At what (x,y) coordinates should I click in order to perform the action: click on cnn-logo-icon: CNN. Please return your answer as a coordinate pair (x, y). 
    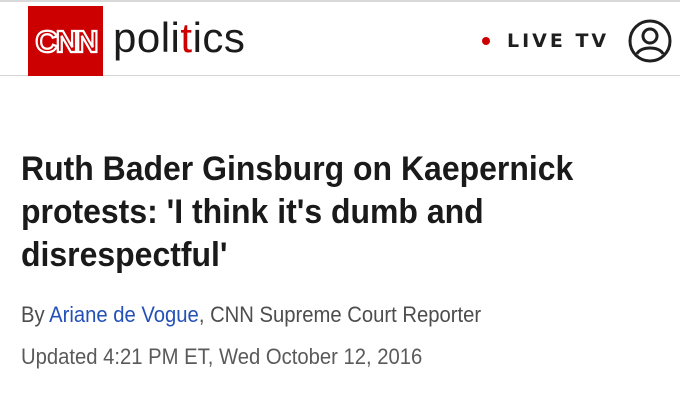
    Looking at the image, I should click on (66, 41).